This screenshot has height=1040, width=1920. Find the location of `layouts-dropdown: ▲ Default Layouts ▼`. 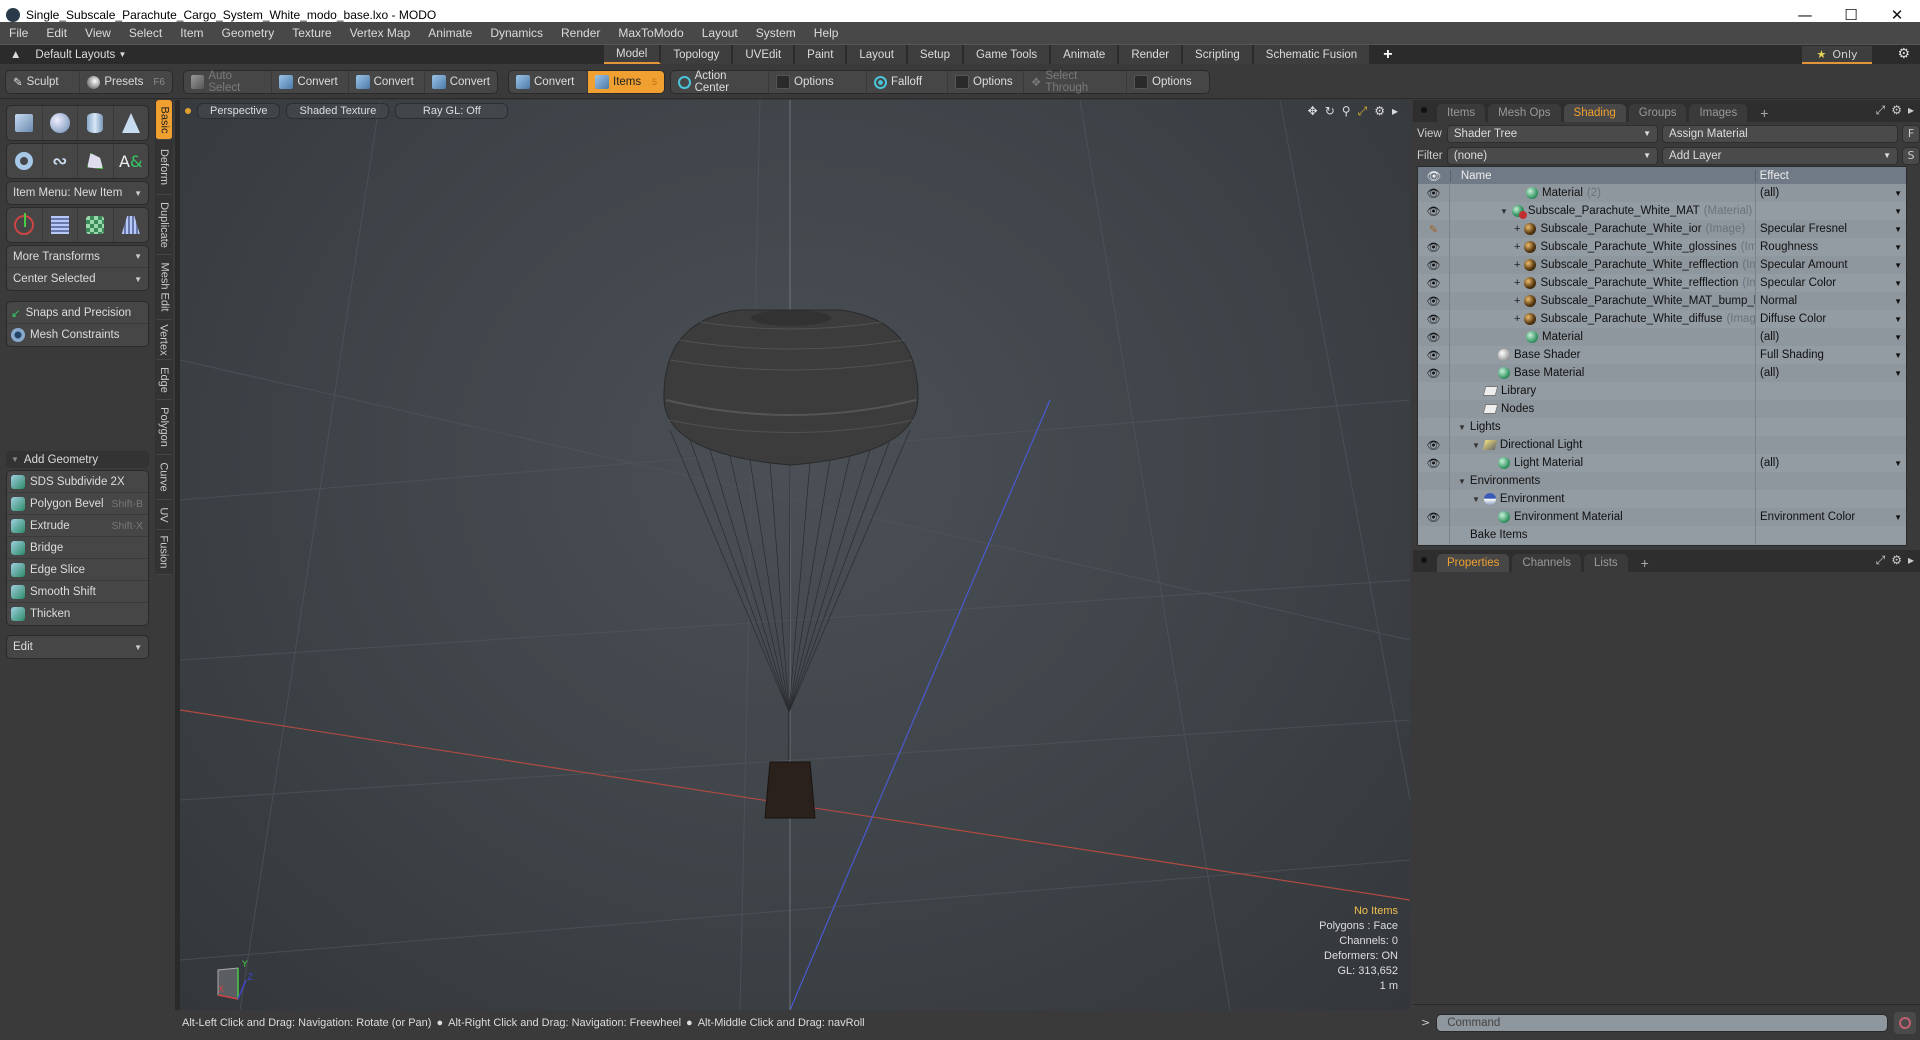

layouts-dropdown: ▲ Default Layouts ▼ is located at coordinates (63, 55).